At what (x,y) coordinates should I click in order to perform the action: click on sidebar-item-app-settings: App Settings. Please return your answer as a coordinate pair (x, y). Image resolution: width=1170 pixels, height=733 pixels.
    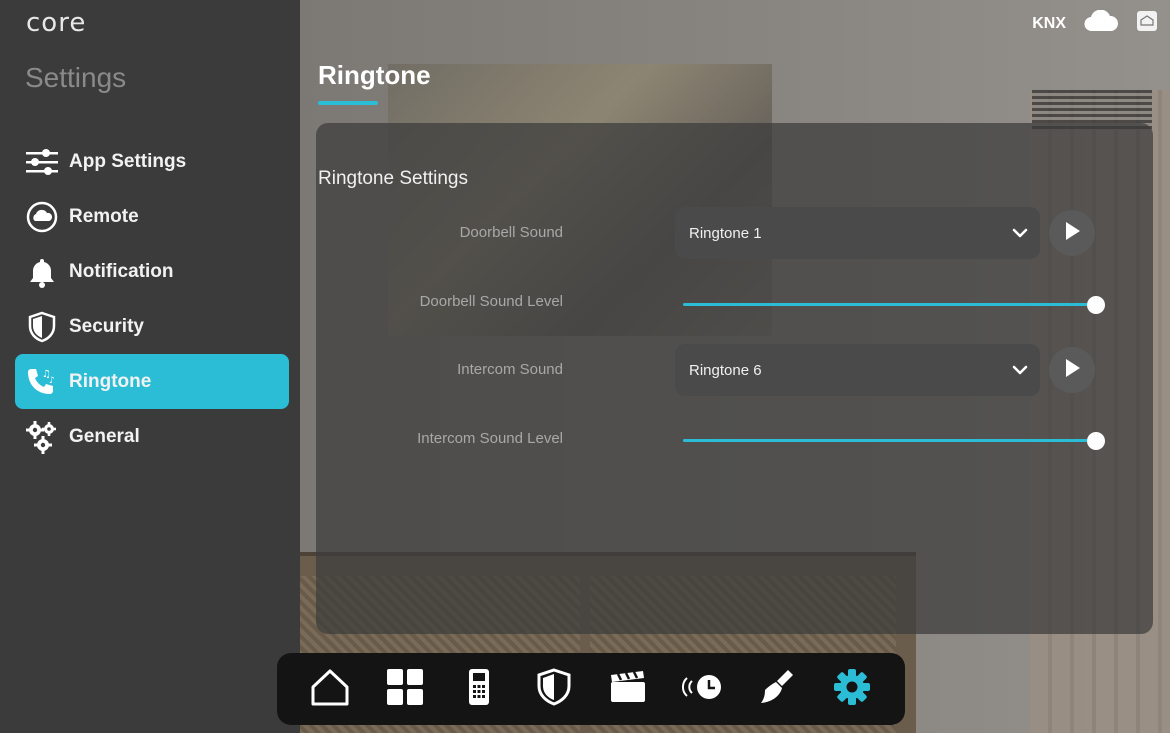
    Looking at the image, I should click on (152, 161).